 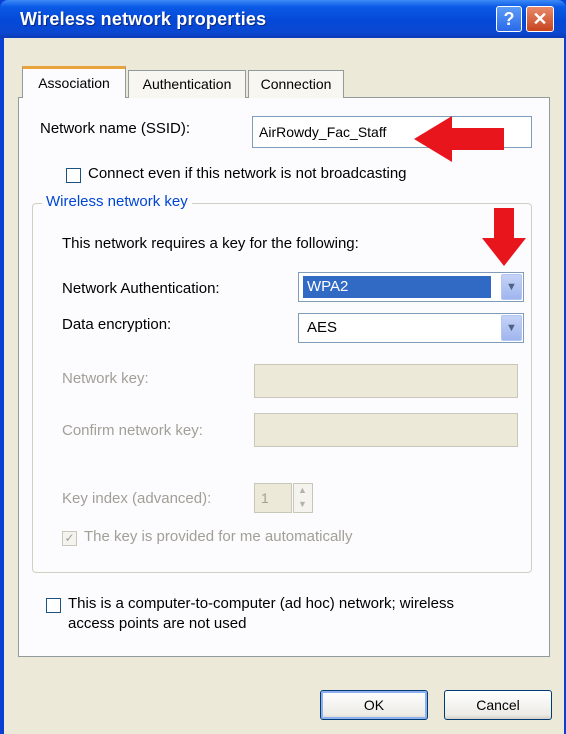 What do you see at coordinates (273, 498) in the screenshot?
I see `key-index-input: 1` at bounding box center [273, 498].